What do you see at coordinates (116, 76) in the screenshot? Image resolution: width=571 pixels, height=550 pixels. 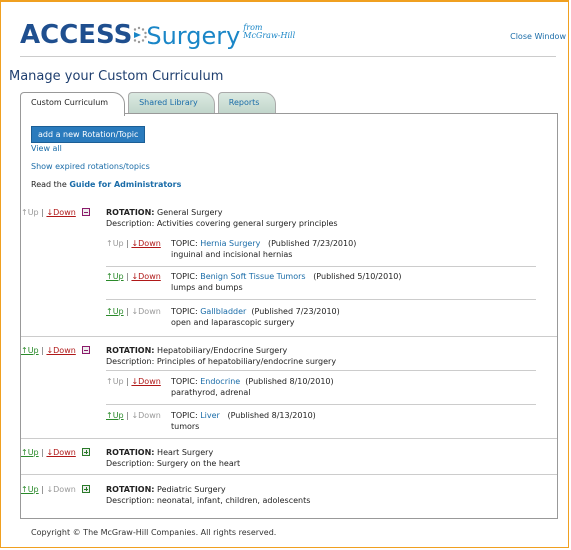 I see `page-title: Manage your Custom Curriculum` at bounding box center [116, 76].